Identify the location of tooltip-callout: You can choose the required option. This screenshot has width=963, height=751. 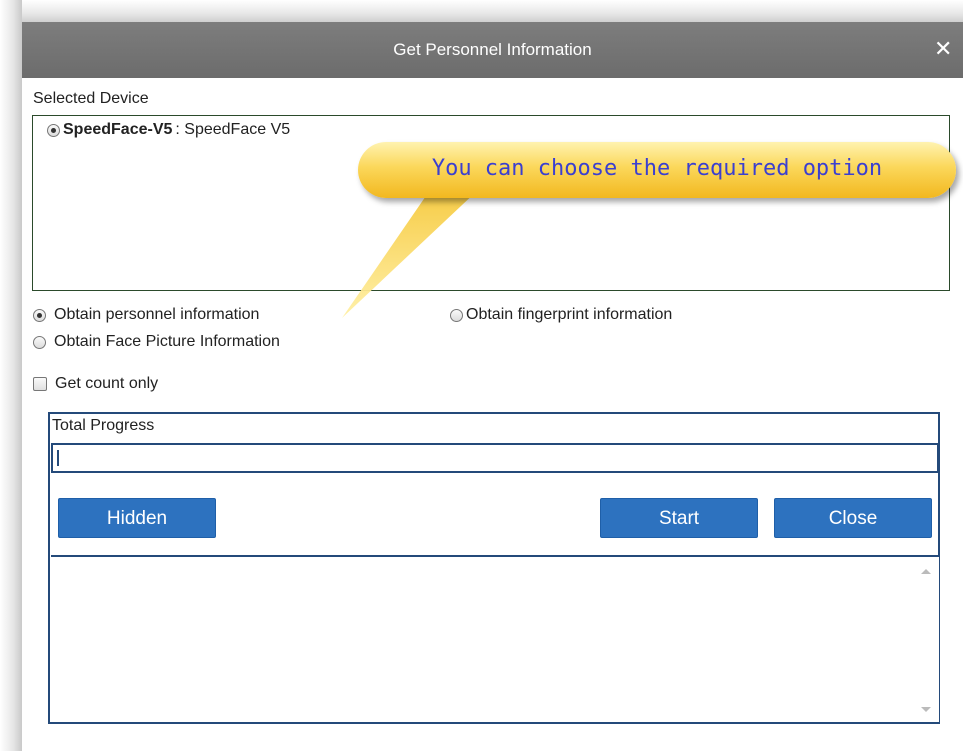
(657, 170).